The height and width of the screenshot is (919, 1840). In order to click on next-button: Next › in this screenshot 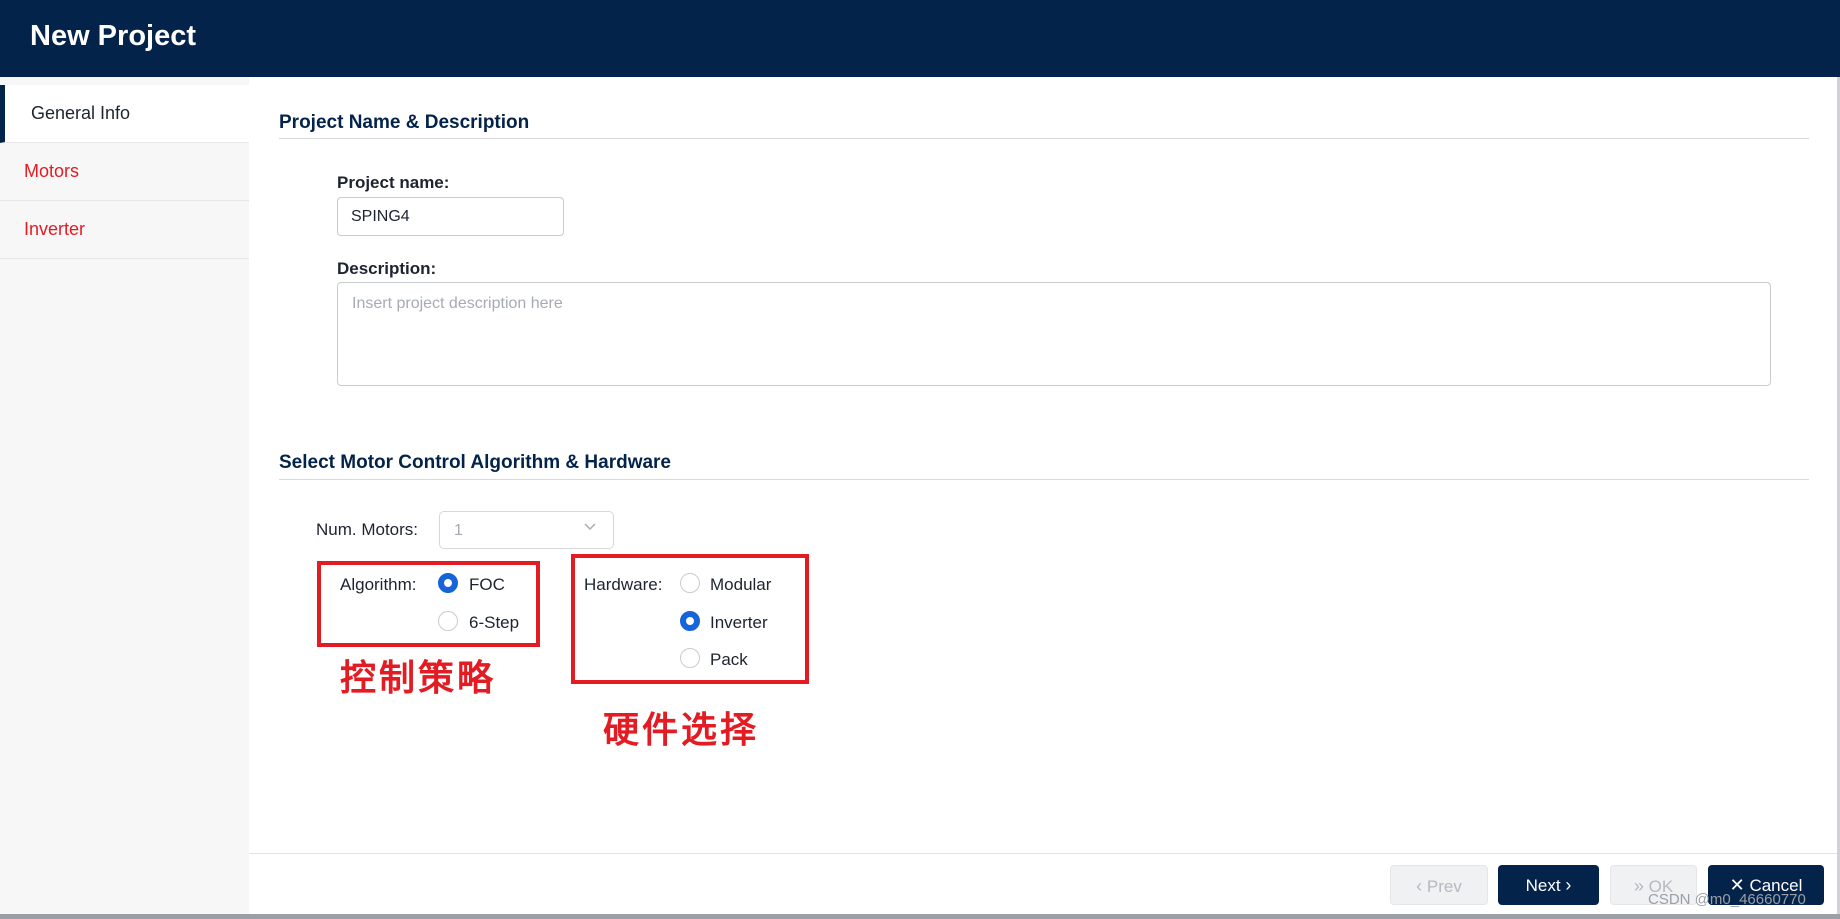, I will do `click(1548, 885)`.